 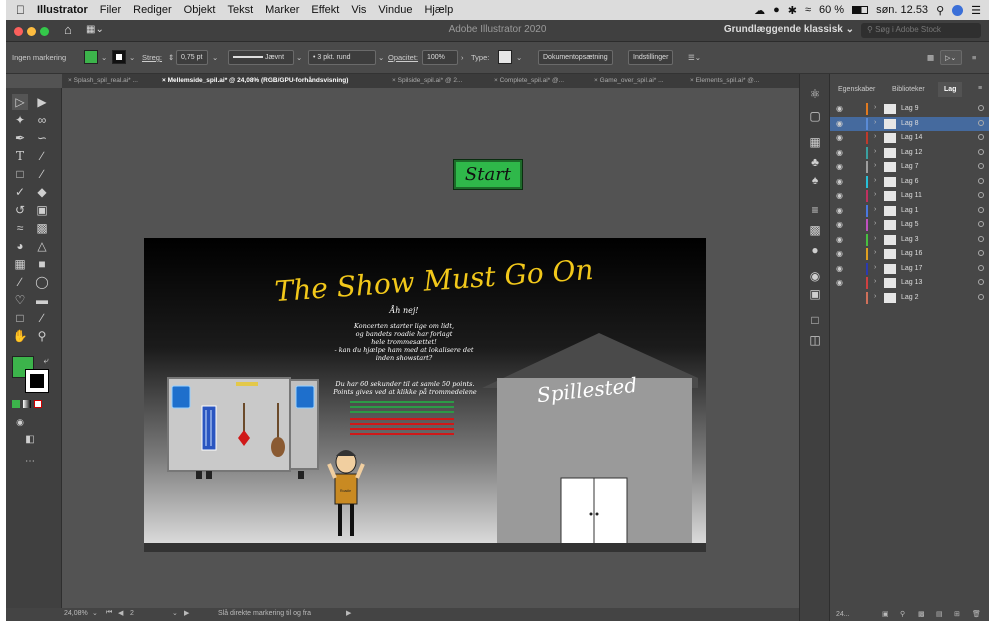 What do you see at coordinates (939, 614) in the screenshot?
I see `new-sublayer-icon: ▤` at bounding box center [939, 614].